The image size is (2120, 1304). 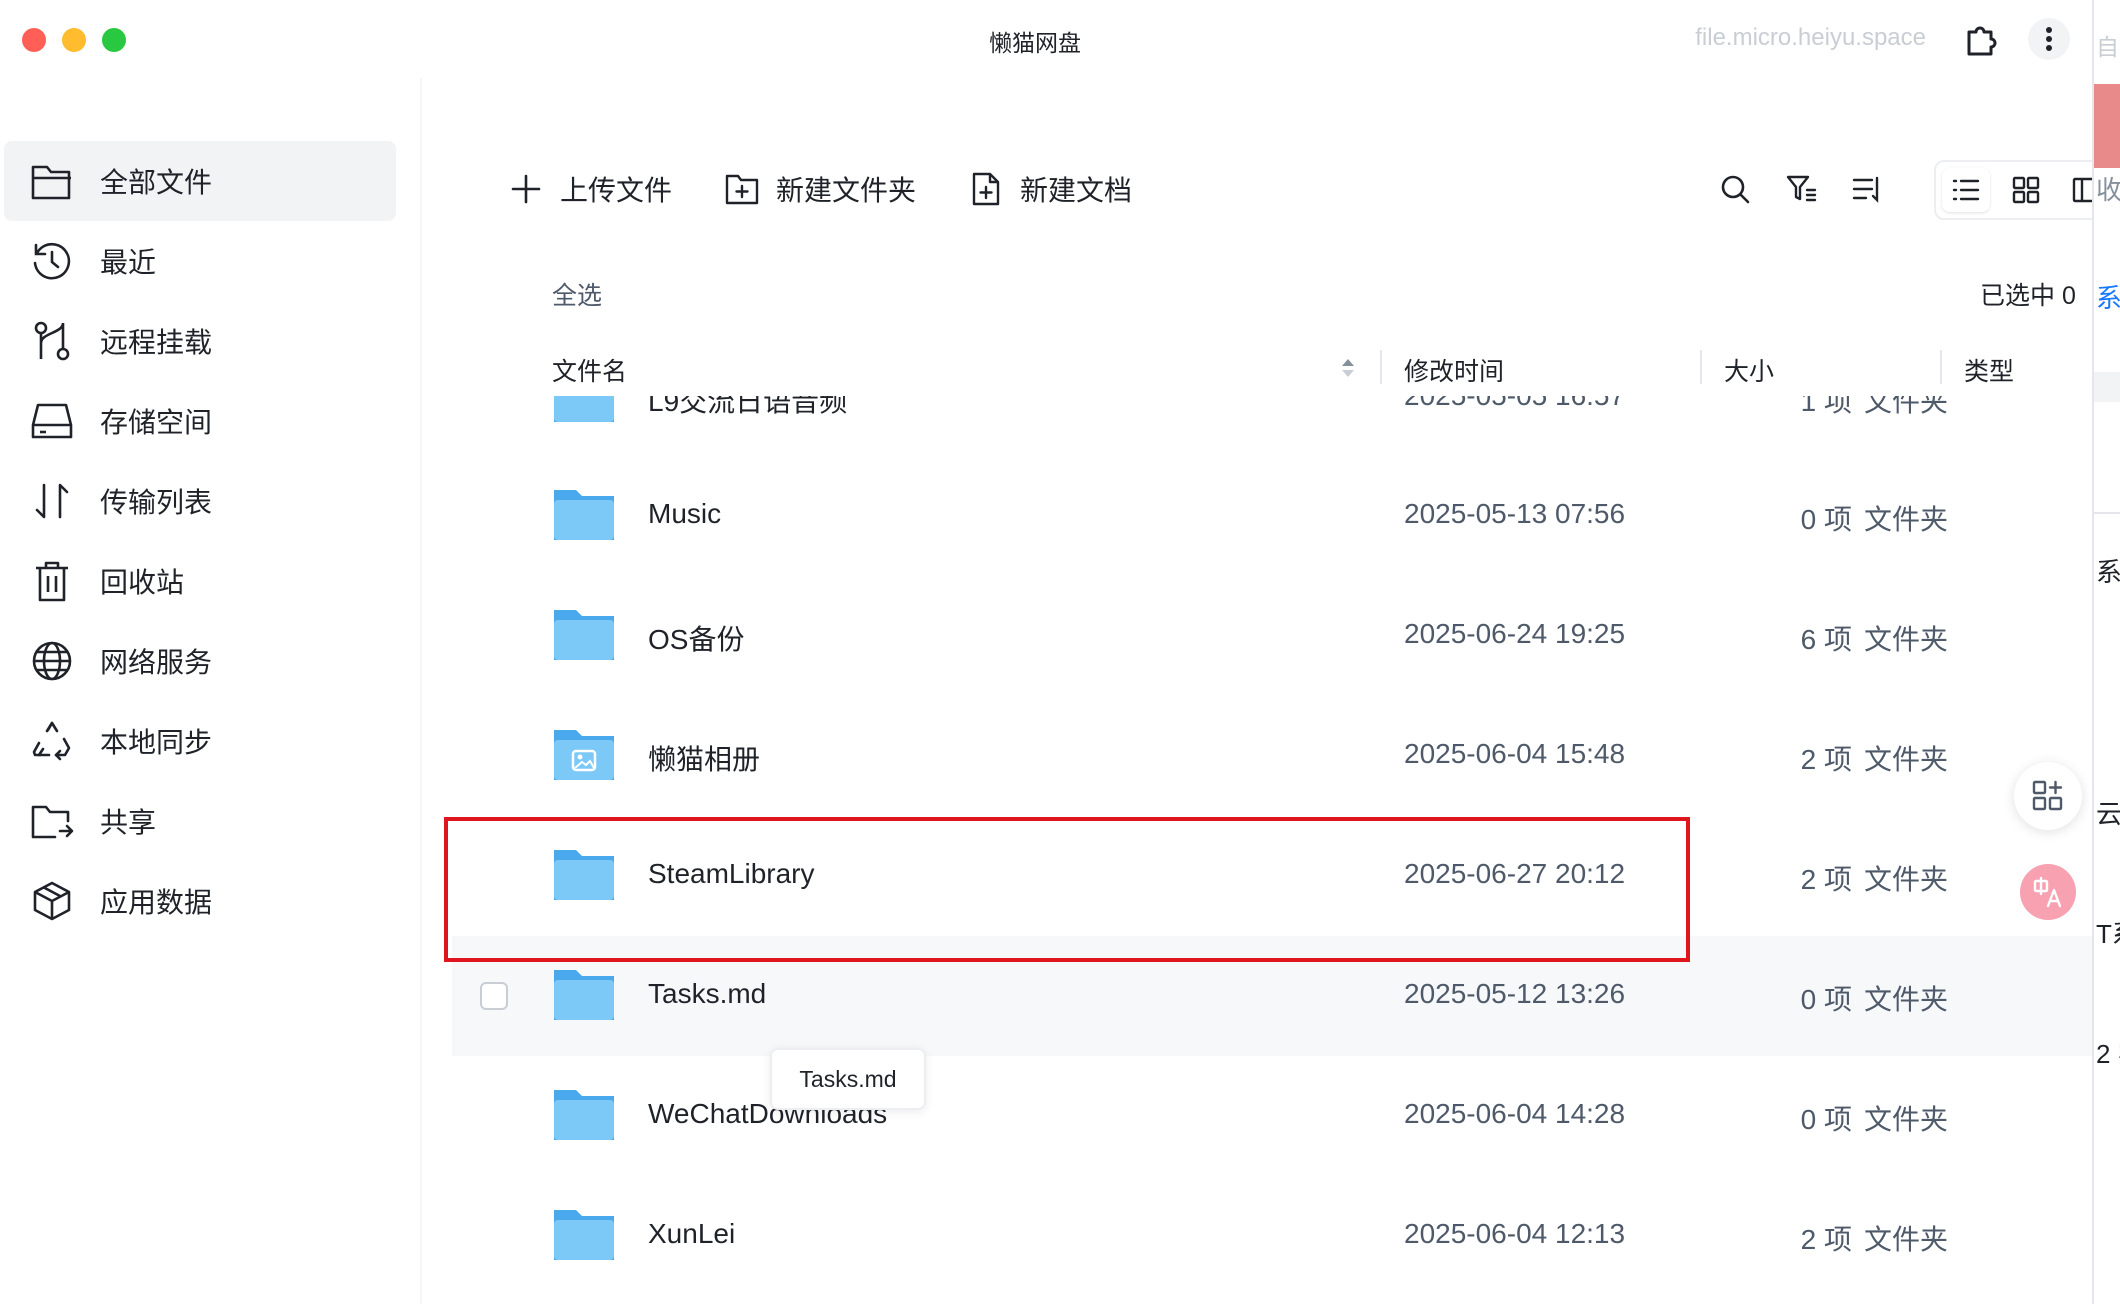 What do you see at coordinates (1515, 1113) in the screenshot?
I see `file-date: 2025-06-04 14:28` at bounding box center [1515, 1113].